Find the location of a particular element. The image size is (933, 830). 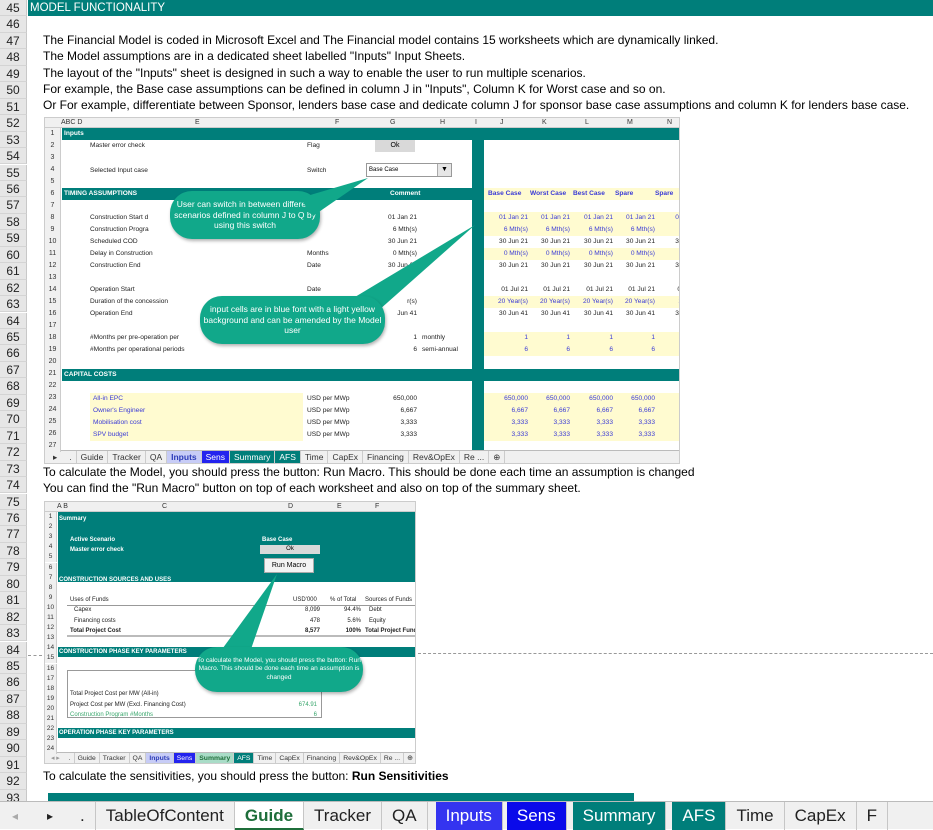

row-header: 74 is located at coordinates (13, 485).